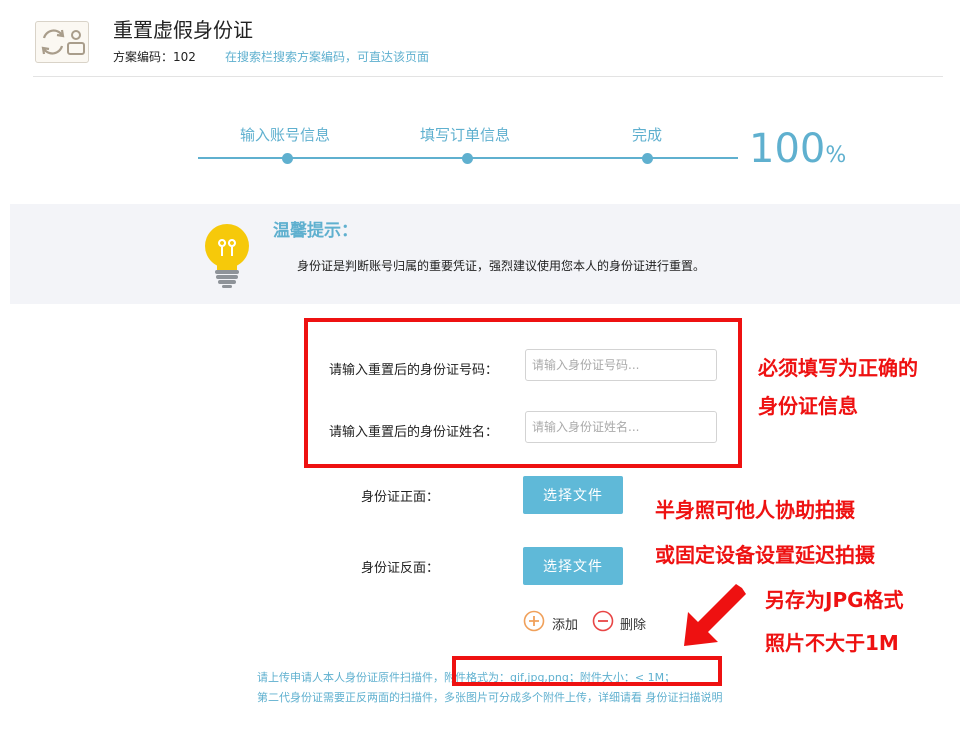 This screenshot has width=960, height=744. Describe the element at coordinates (451, 697) in the screenshot. I see `upload-note-line2-text: 第二代身份证需要正反两面的扫描件，多张图片可分成多个附件上传，详细请看` at that location.